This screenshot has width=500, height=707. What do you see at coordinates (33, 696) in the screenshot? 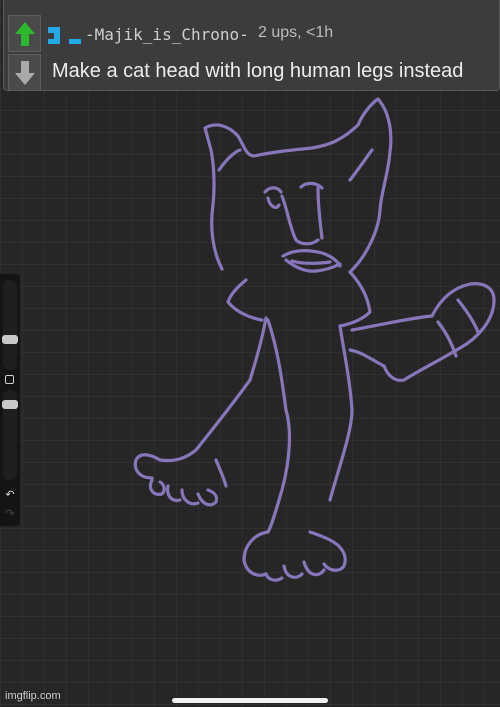
I see `imgflip-watermark: imgflip.com` at bounding box center [33, 696].